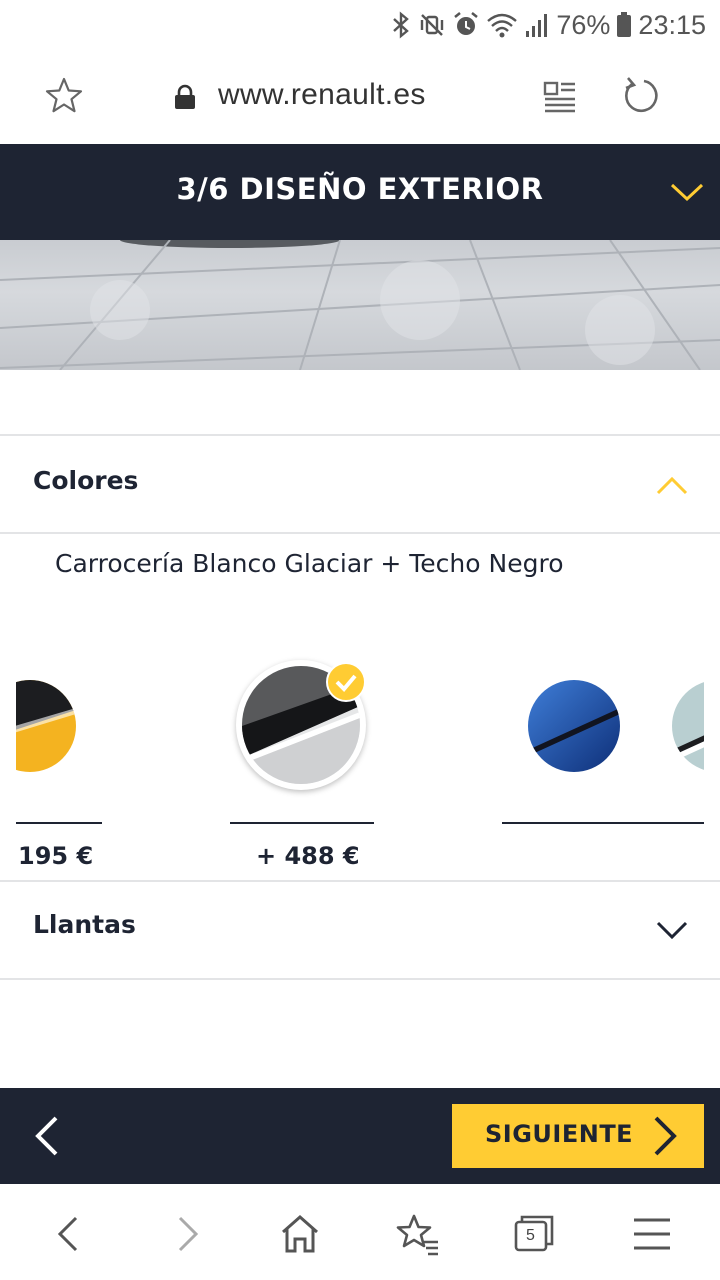  I want to click on wifi-icon, so click(502, 25).